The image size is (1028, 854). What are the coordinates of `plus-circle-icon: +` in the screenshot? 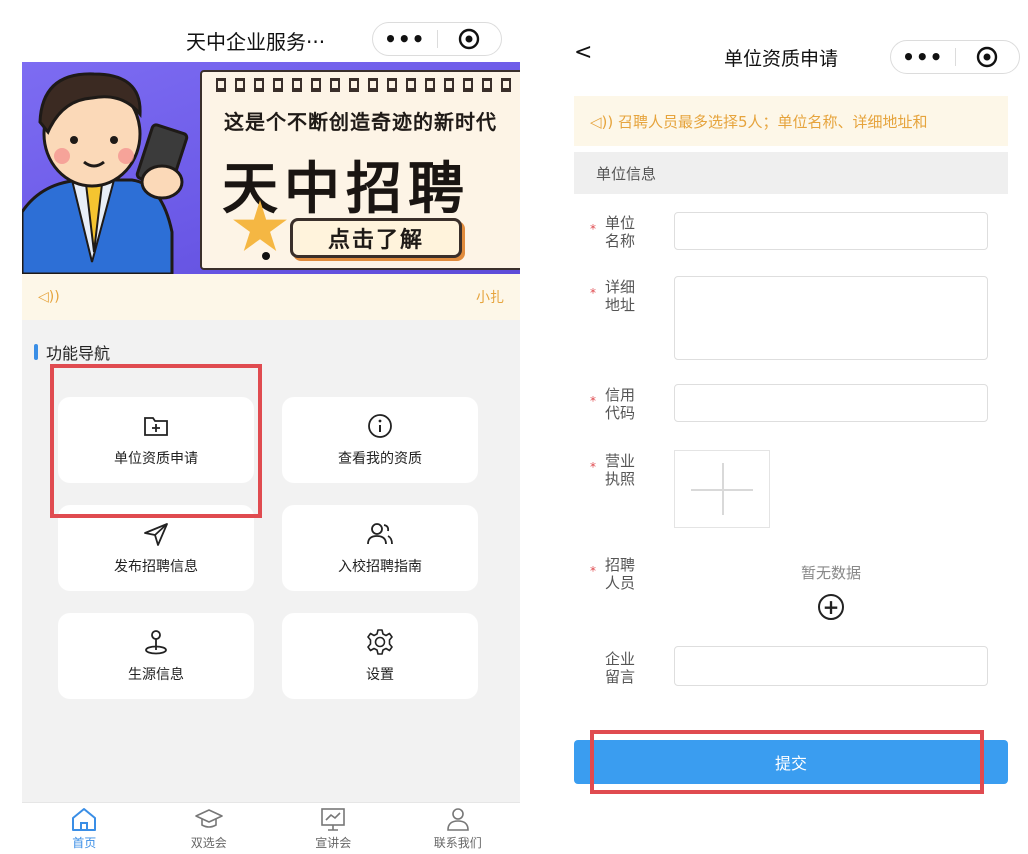 It's located at (831, 607).